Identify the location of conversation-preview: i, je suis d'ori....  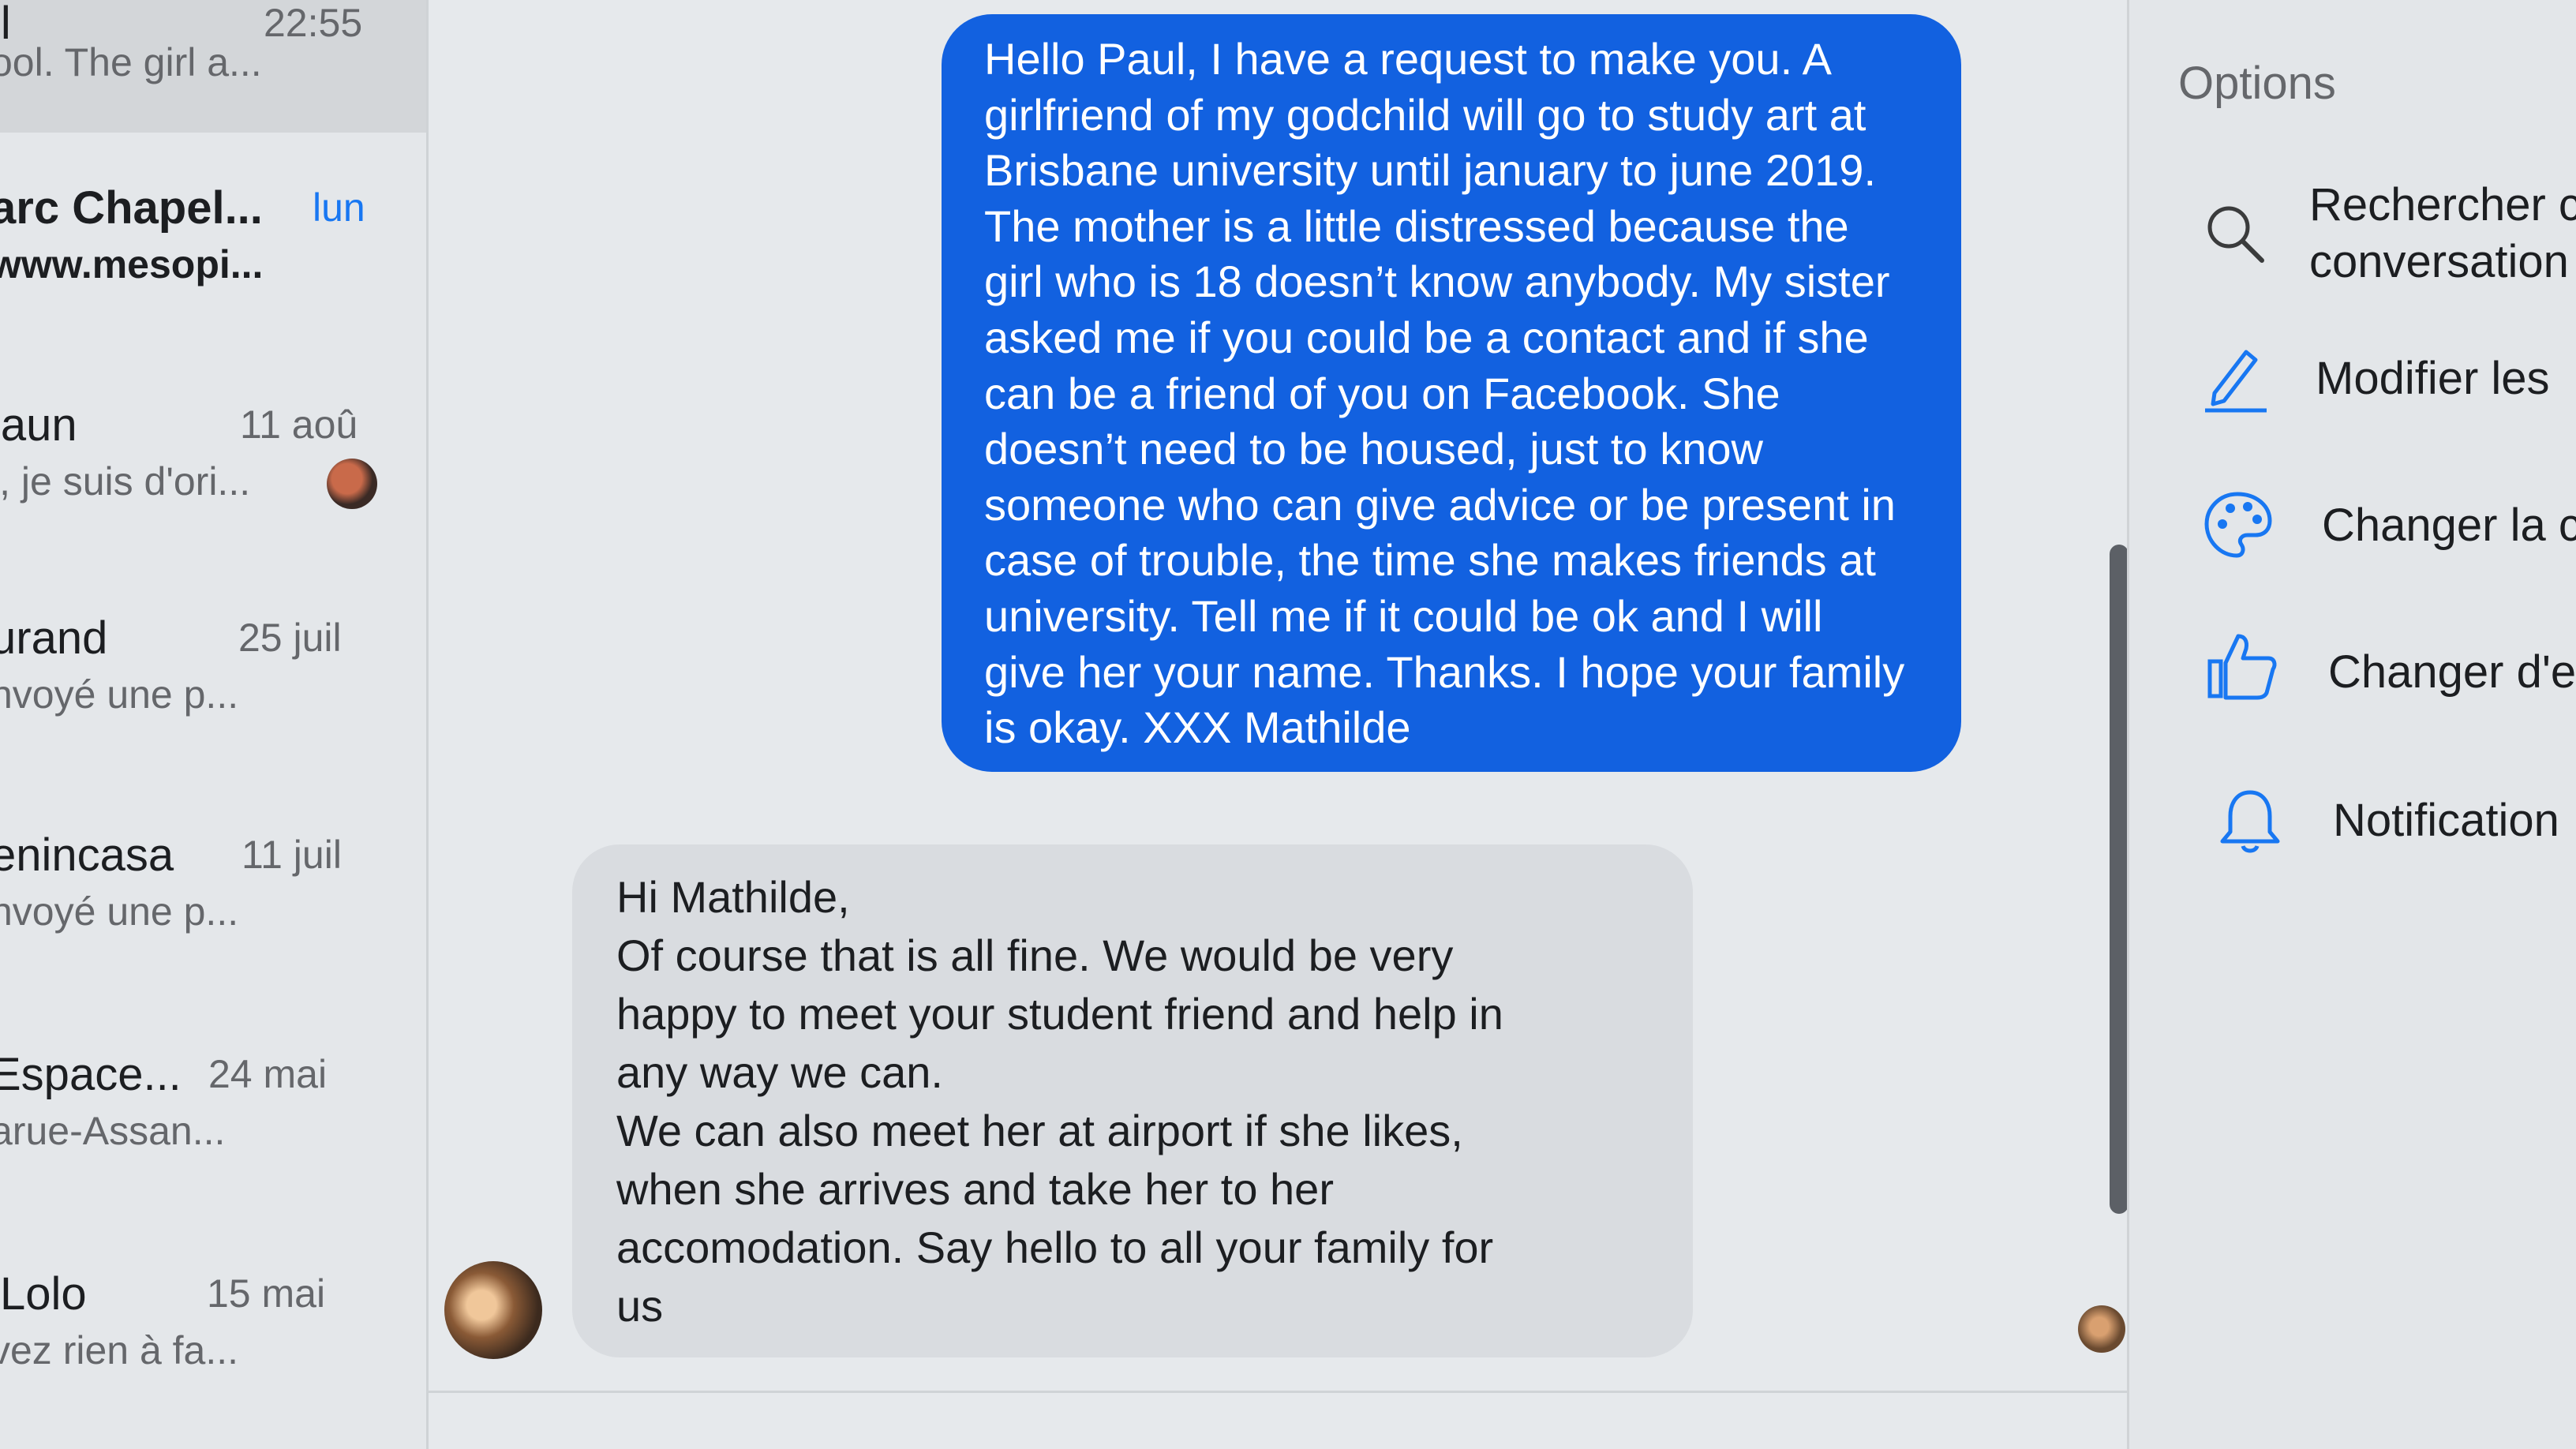
(125, 481).